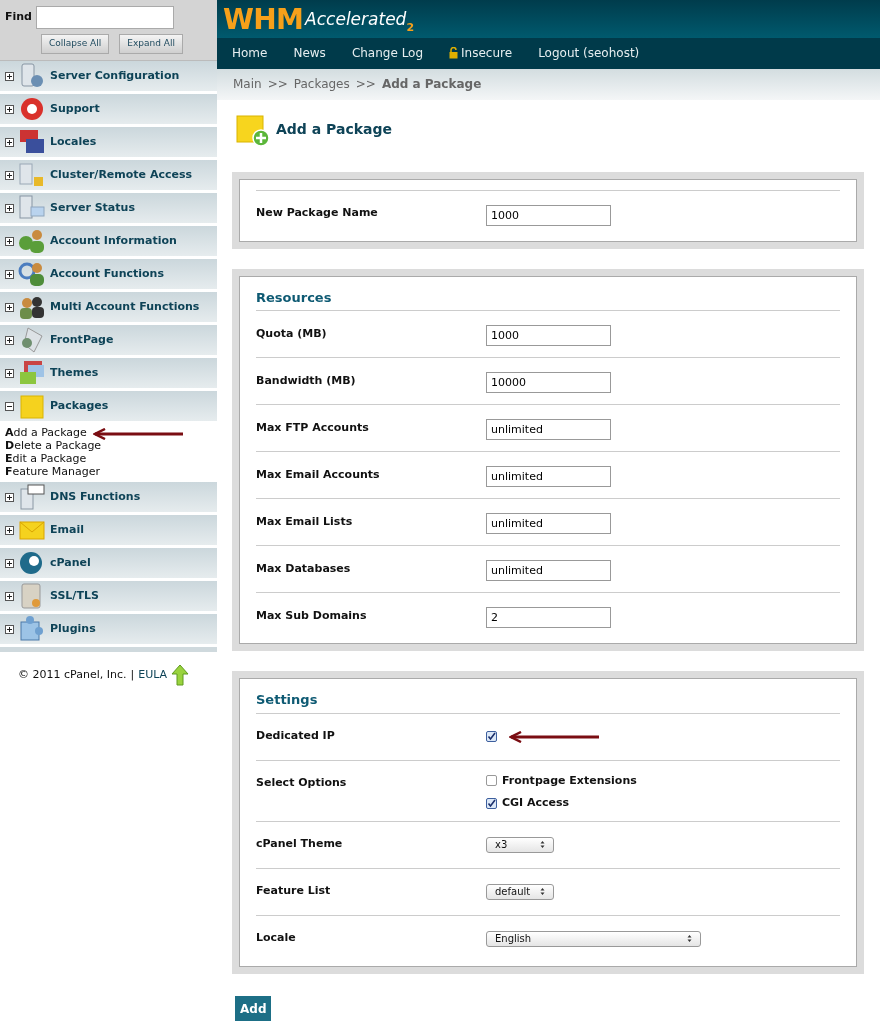  Describe the element at coordinates (431, 85) in the screenshot. I see `current-page-crumb: Add a Package` at that location.